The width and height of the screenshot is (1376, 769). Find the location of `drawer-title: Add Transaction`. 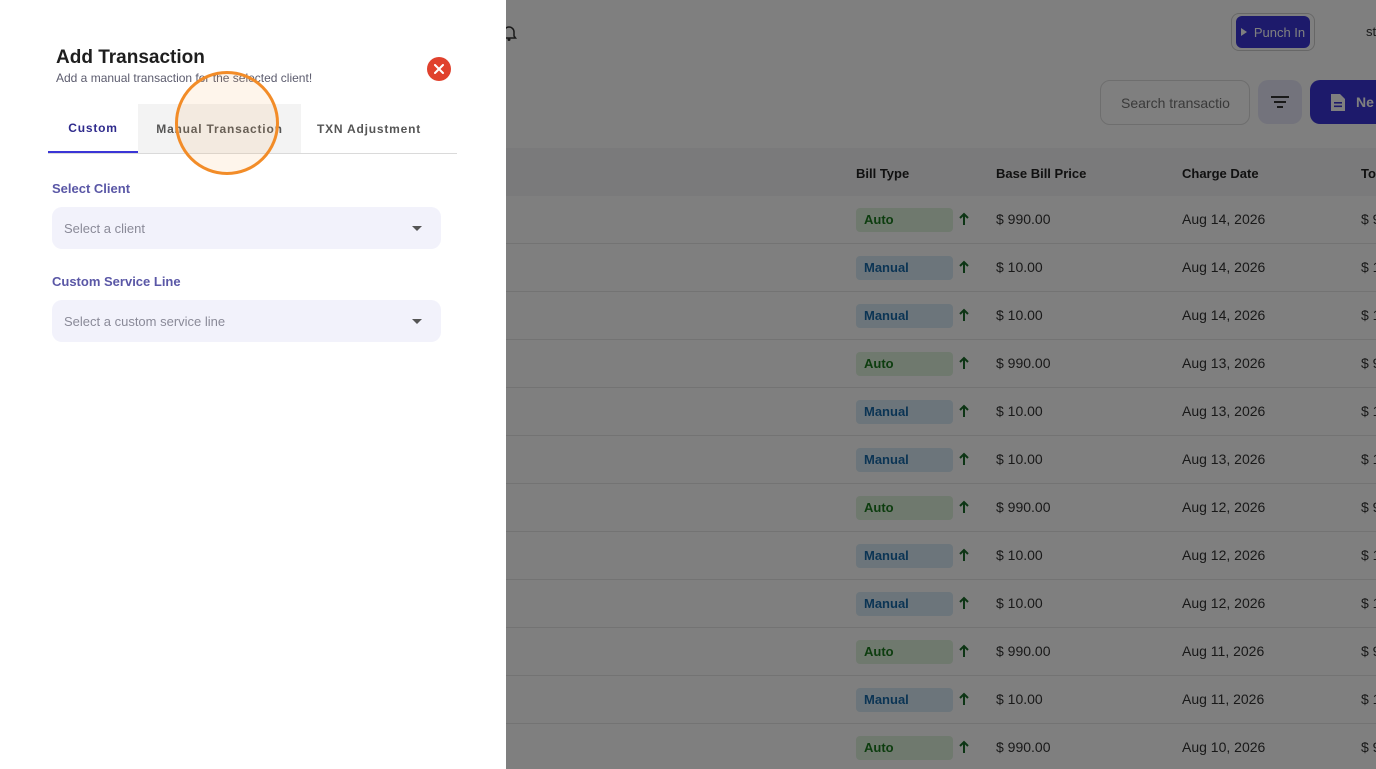

drawer-title: Add Transaction is located at coordinates (130, 57).